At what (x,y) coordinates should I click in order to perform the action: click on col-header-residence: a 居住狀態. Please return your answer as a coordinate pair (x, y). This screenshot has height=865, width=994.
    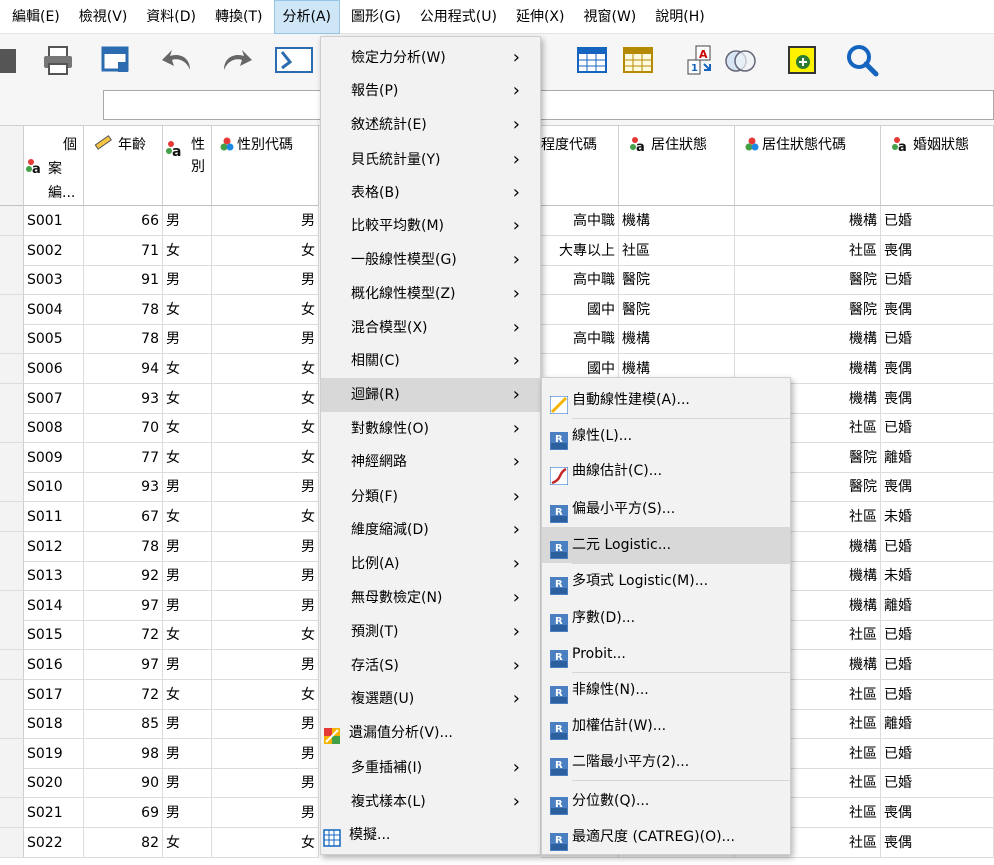
    Looking at the image, I should click on (677, 166).